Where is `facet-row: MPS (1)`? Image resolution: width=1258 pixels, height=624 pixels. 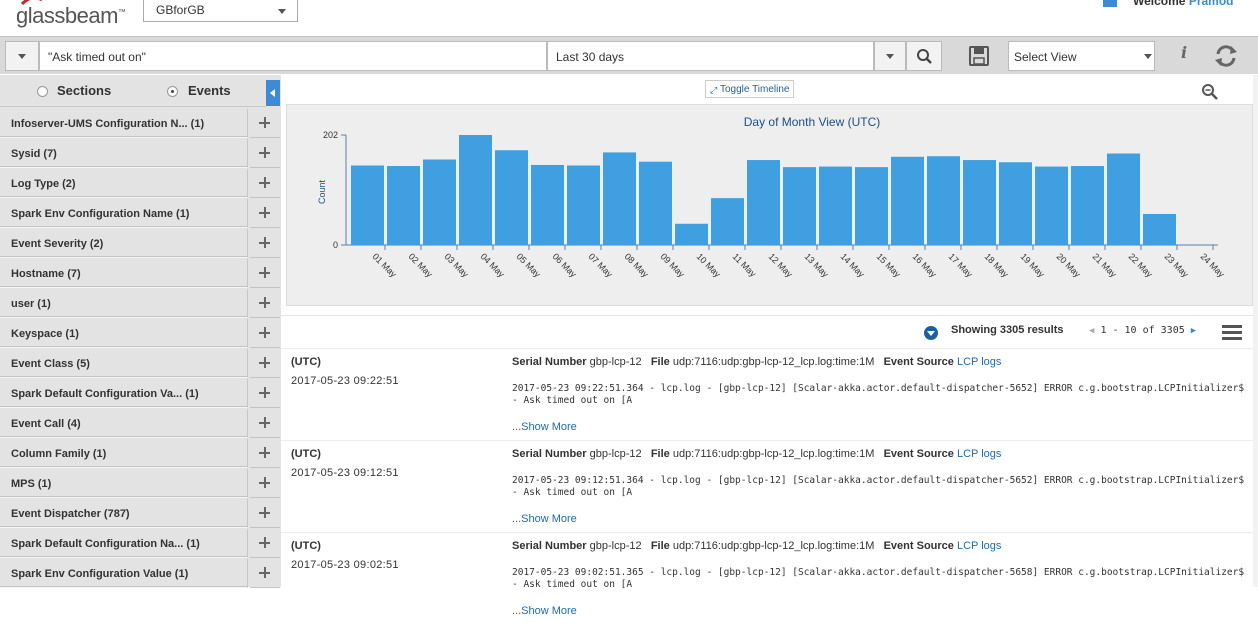 facet-row: MPS (1) is located at coordinates (140, 483).